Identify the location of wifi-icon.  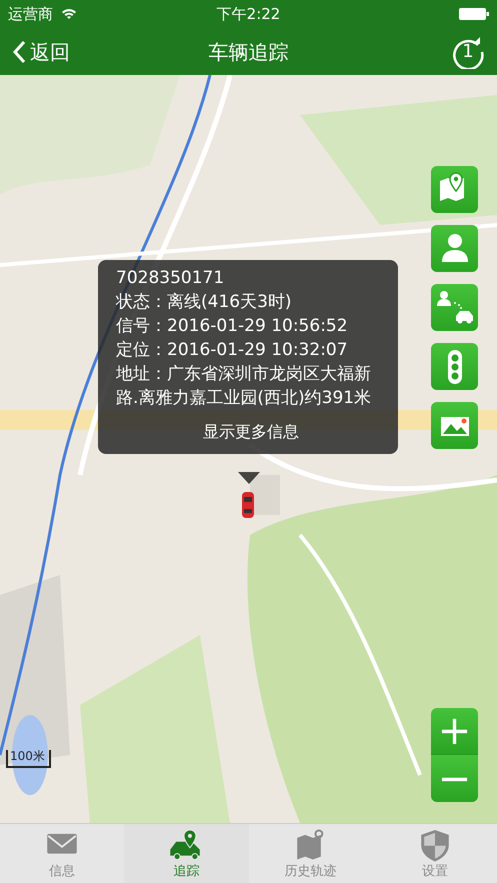
(69, 14).